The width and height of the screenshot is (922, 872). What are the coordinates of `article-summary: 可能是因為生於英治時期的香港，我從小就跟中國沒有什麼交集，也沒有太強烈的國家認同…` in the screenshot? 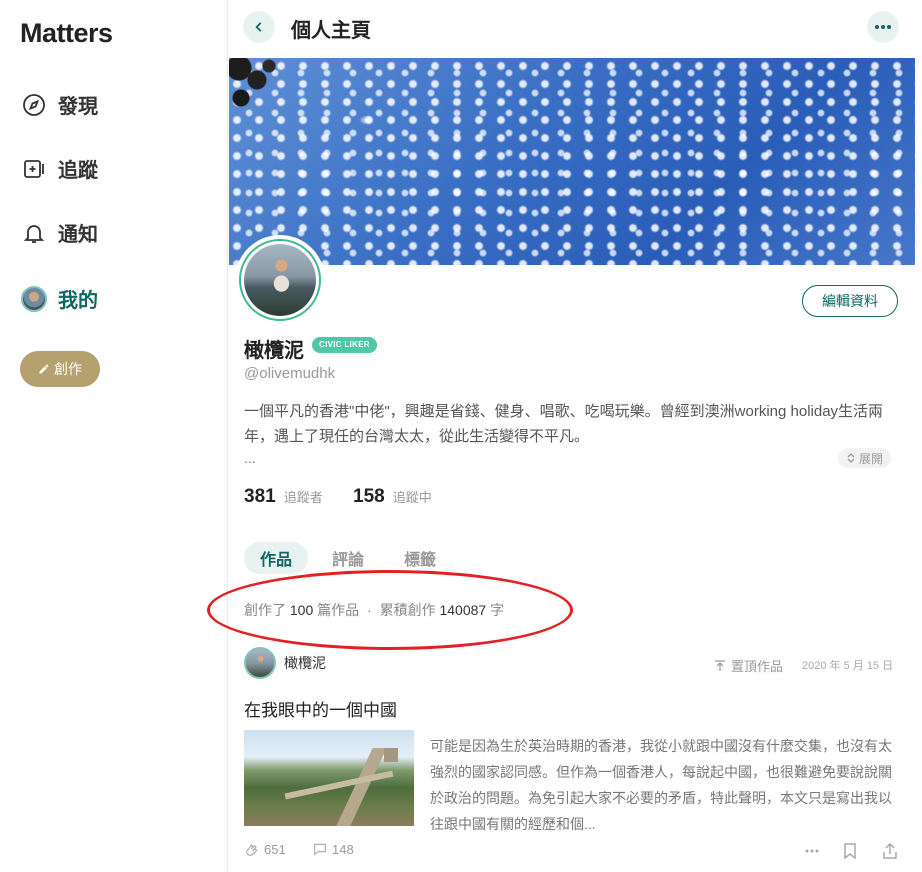 It's located at (665, 785).